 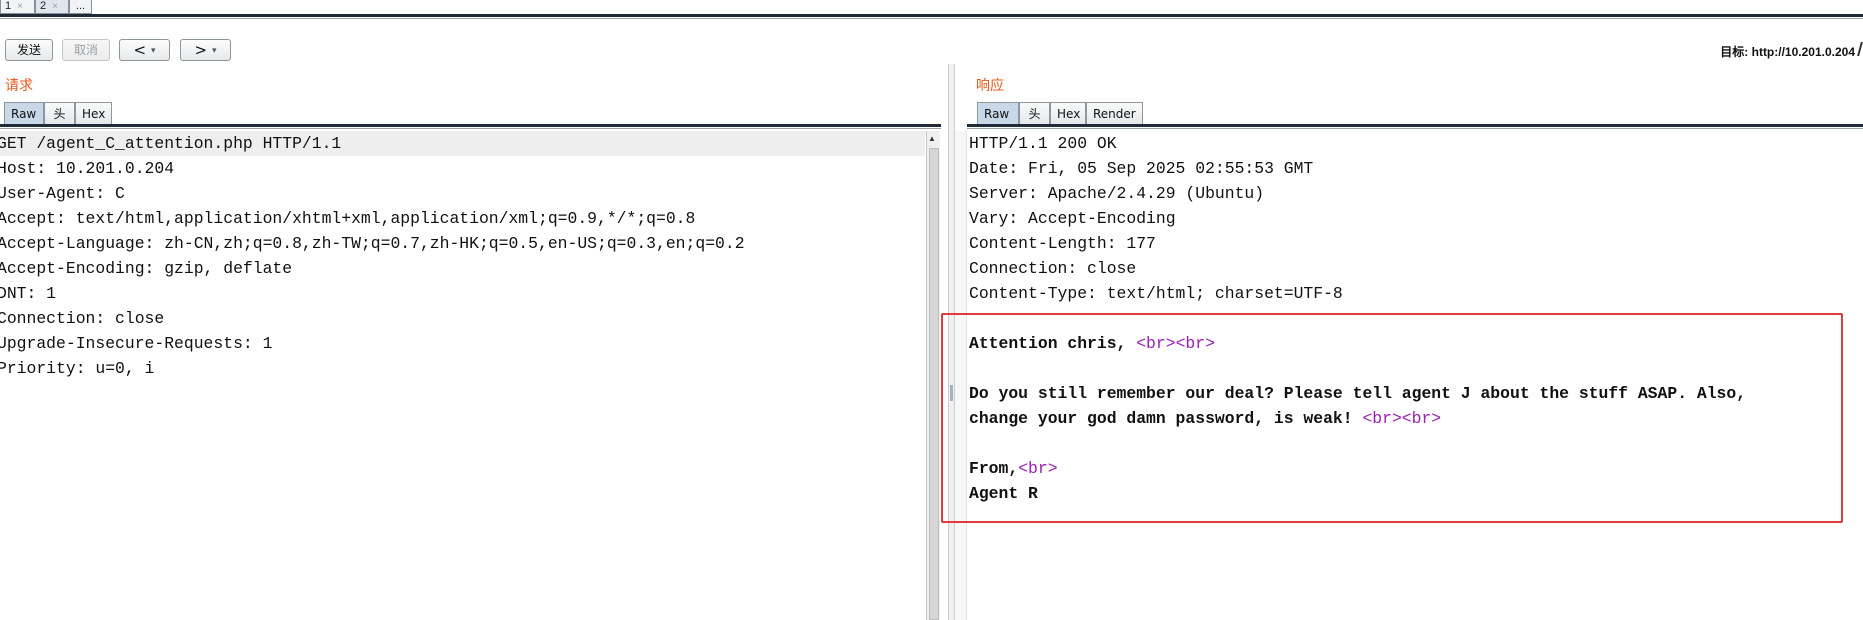 What do you see at coordinates (934, 384) in the screenshot?
I see `request-scrollbar-thumb` at bounding box center [934, 384].